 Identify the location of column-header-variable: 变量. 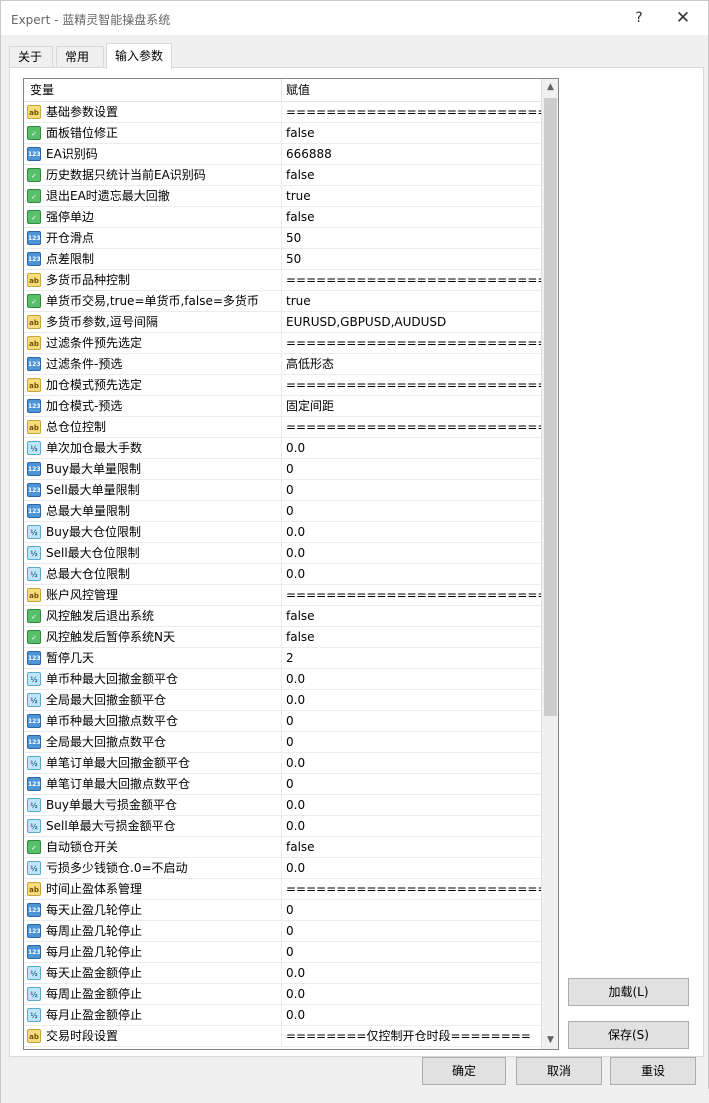
(153, 90).